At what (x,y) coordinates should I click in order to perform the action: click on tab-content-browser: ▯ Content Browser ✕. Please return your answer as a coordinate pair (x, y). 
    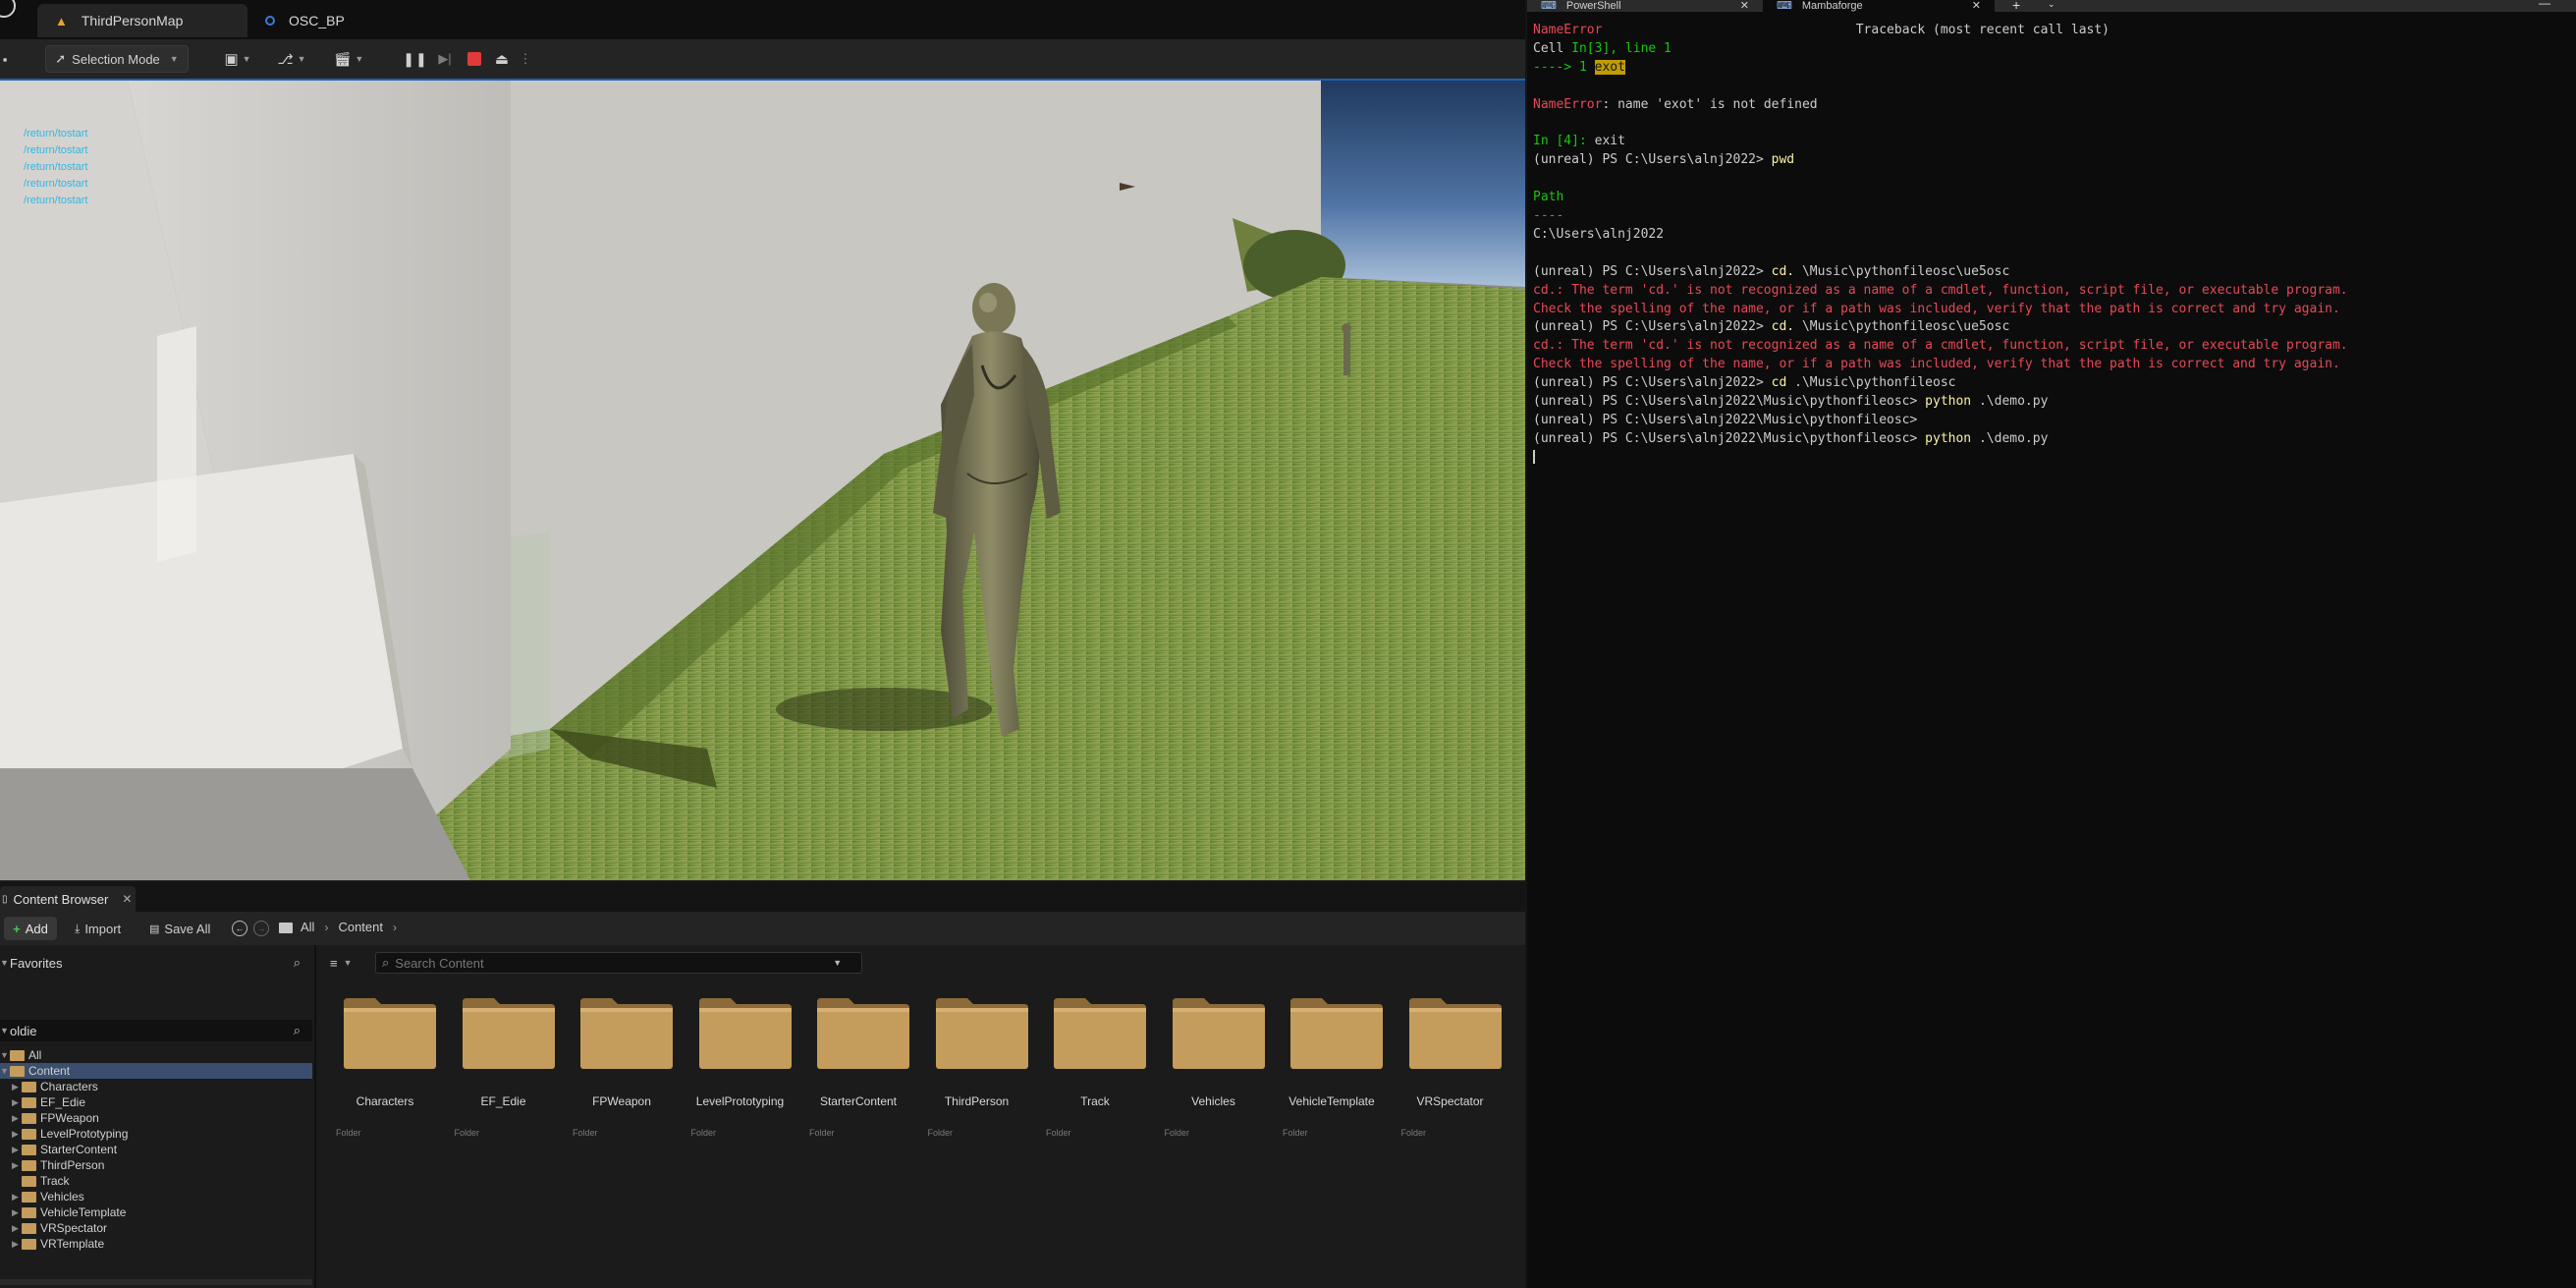
    Looking at the image, I should click on (68, 899).